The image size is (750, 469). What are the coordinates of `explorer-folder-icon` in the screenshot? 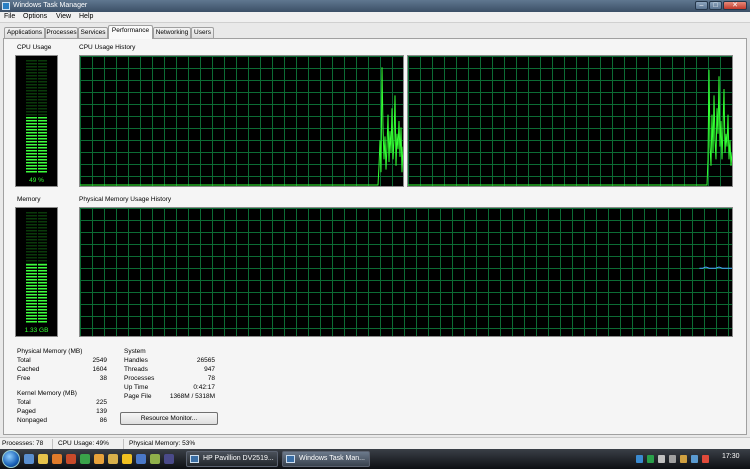 It's located at (43, 459).